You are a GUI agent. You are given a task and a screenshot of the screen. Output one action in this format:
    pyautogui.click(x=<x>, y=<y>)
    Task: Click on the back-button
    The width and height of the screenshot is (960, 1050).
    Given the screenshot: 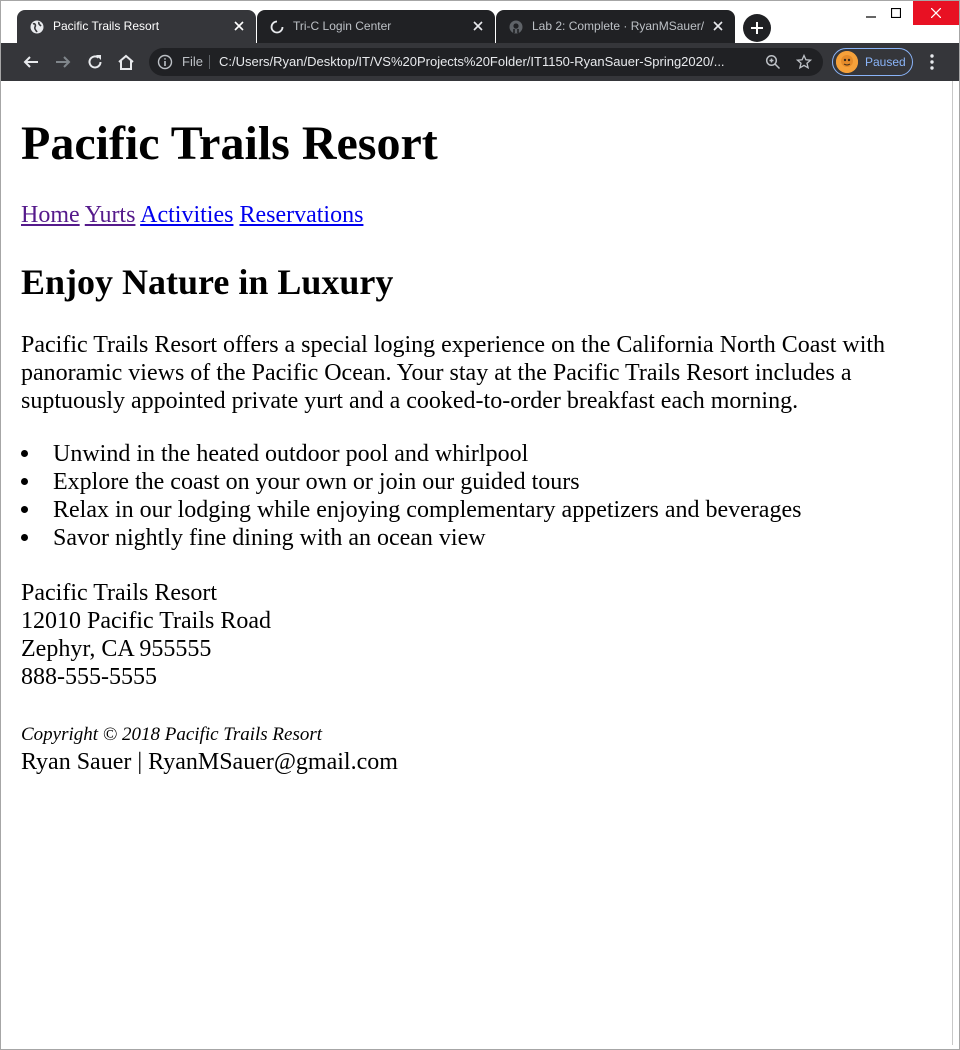 What is the action you would take?
    pyautogui.click(x=31, y=62)
    